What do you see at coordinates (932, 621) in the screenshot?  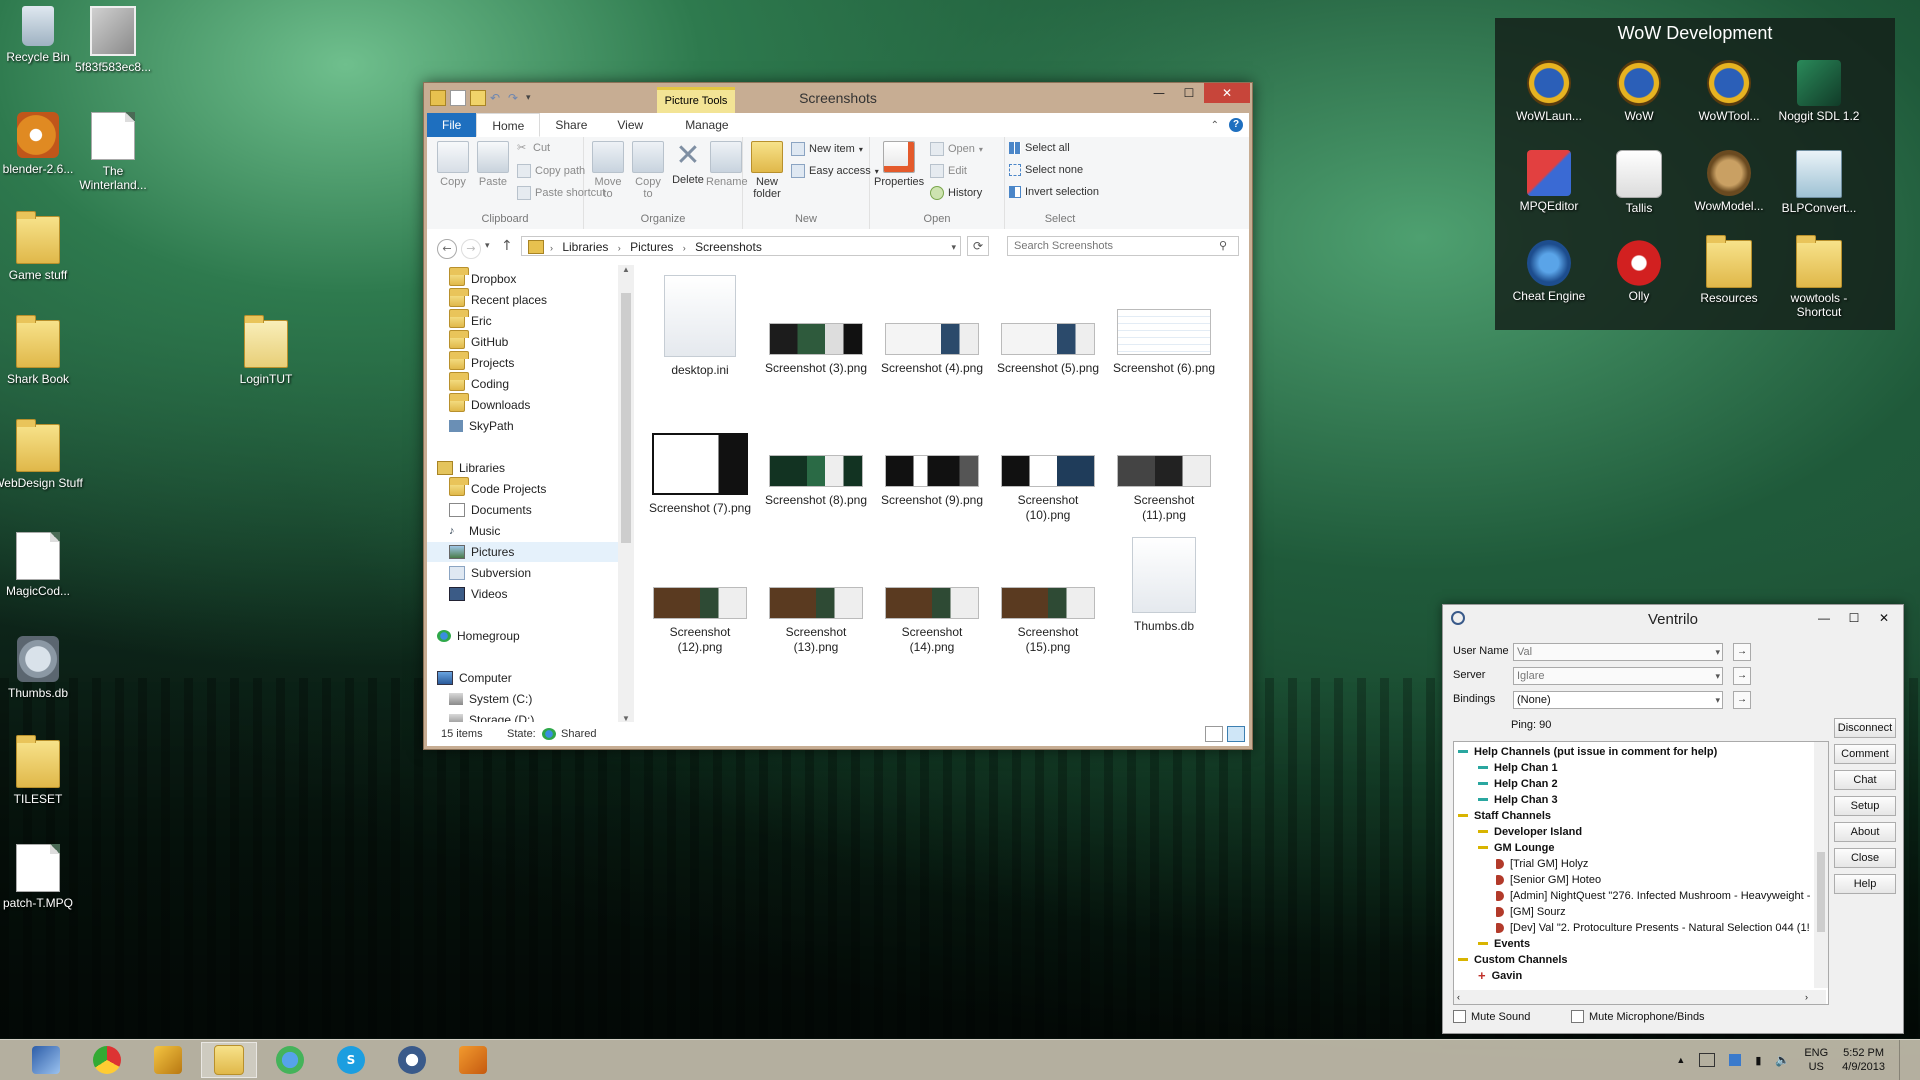 I see `file-item: Screenshot (14).png` at bounding box center [932, 621].